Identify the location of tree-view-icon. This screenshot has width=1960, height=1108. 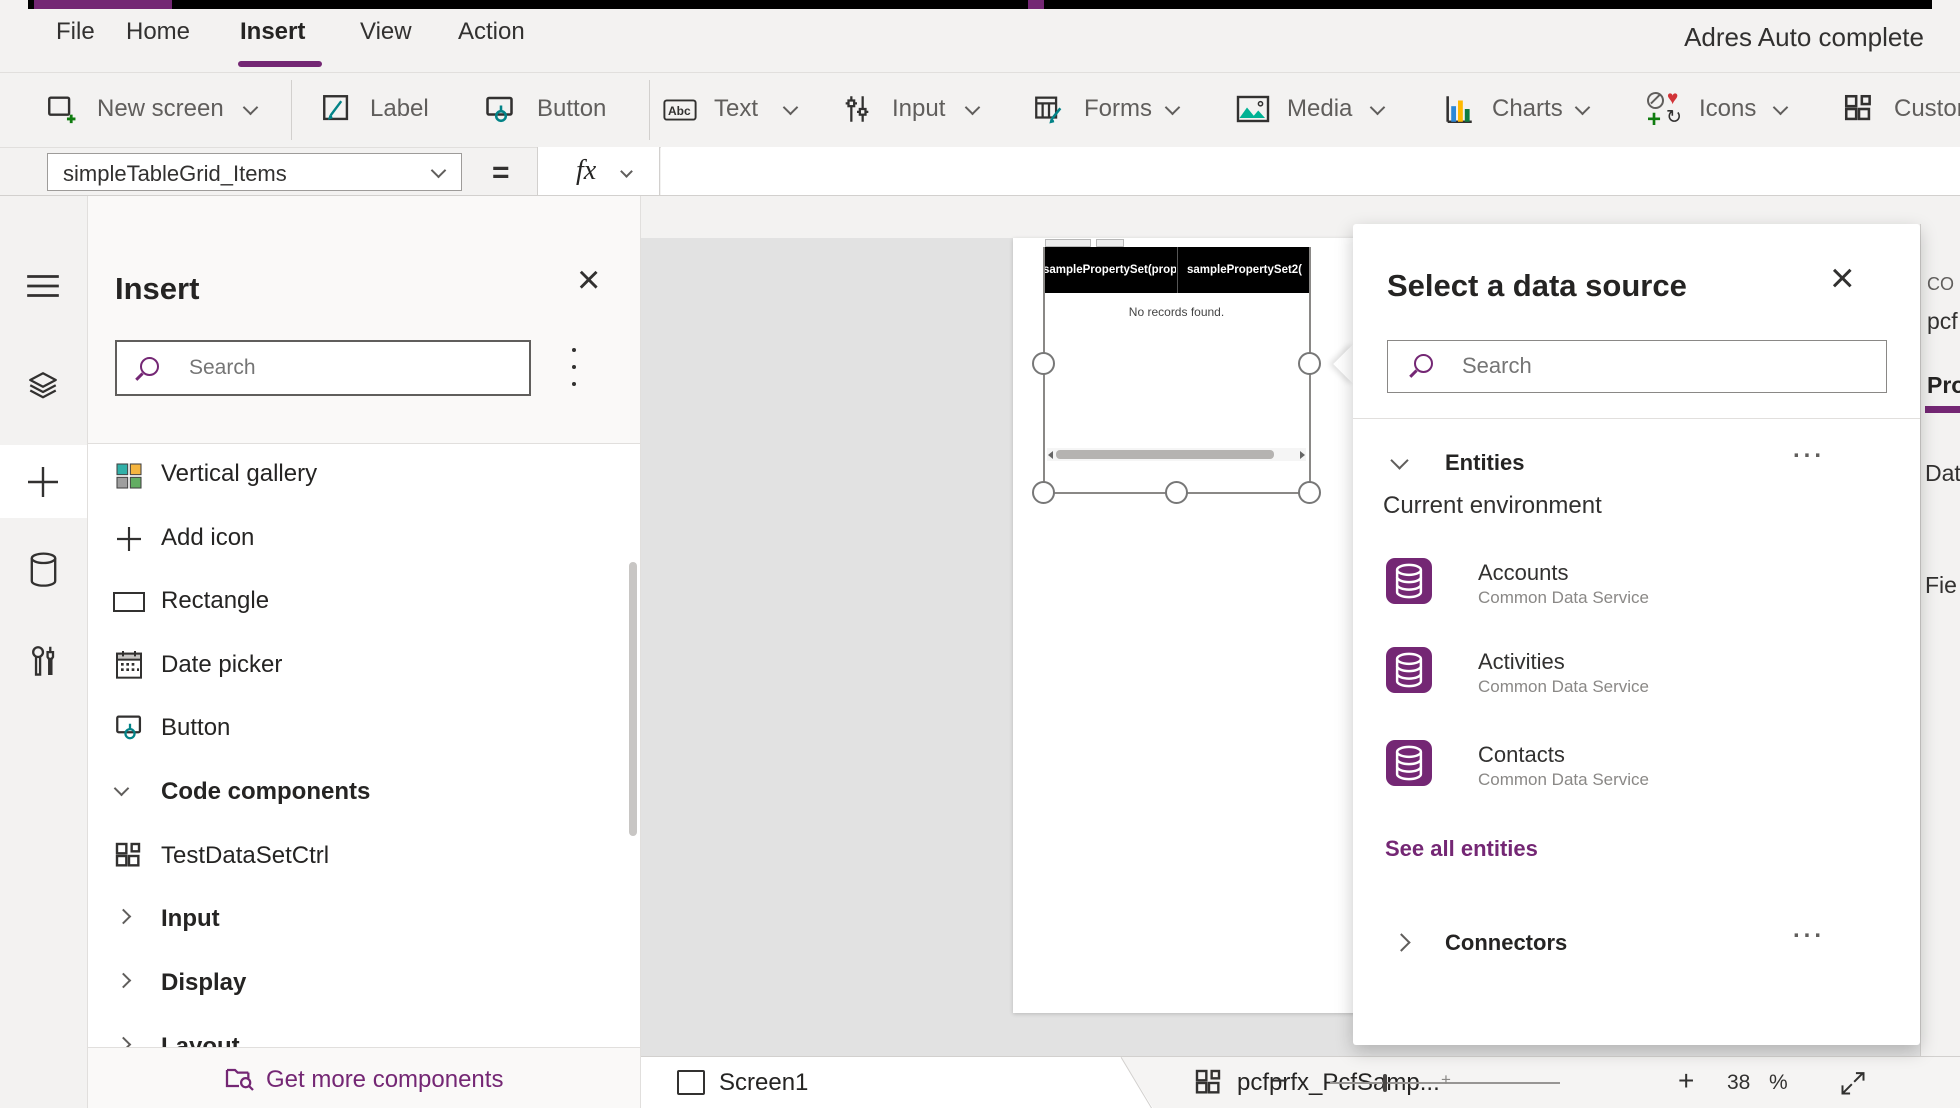
(43, 386).